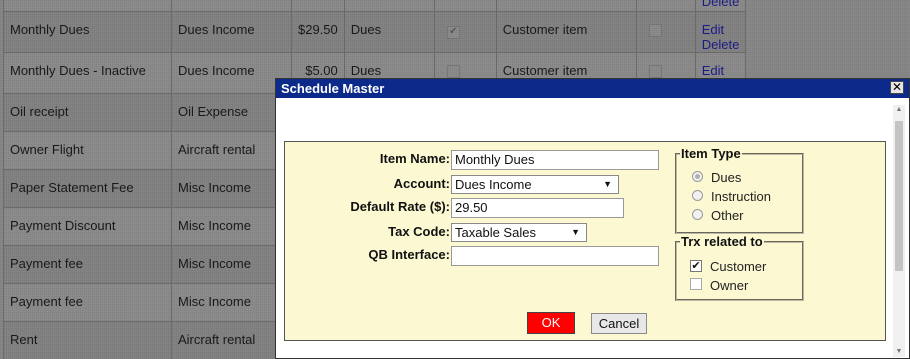 Image resolution: width=910 pixels, height=359 pixels. What do you see at coordinates (711, 153) in the screenshot?
I see `item-type-legend: Item Type` at bounding box center [711, 153].